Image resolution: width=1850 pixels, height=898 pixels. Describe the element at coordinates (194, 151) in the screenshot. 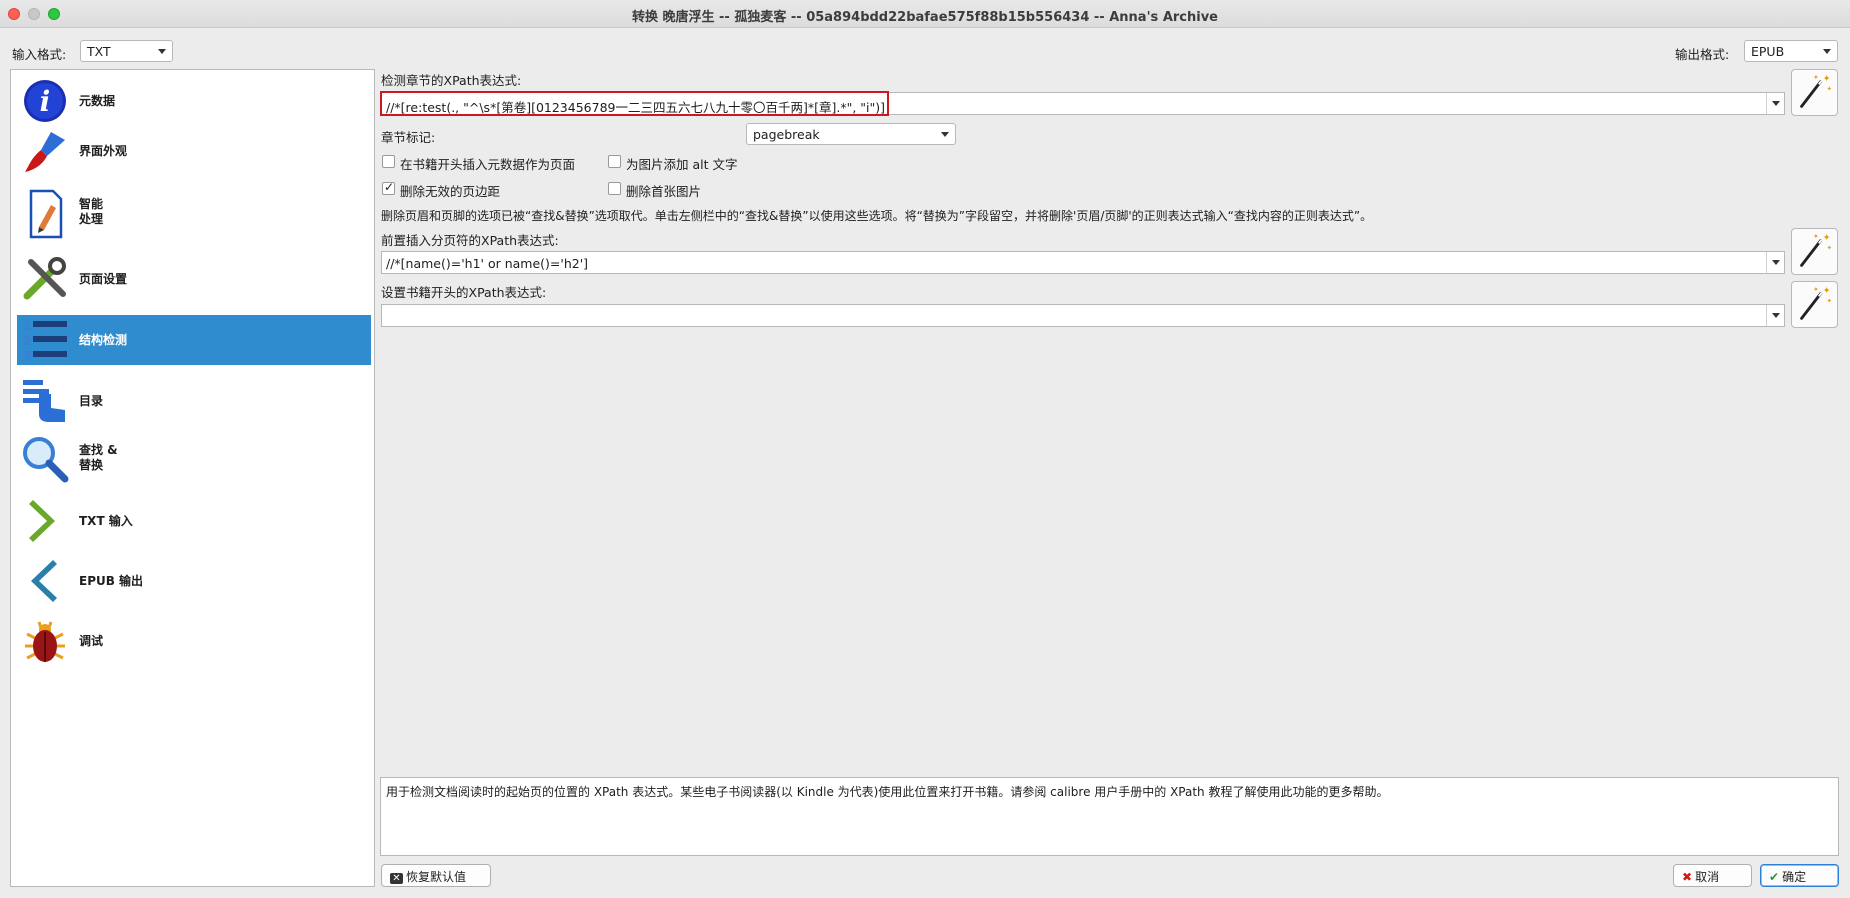

I see `sidebar-item-look-and-feel: 界面外观` at that location.